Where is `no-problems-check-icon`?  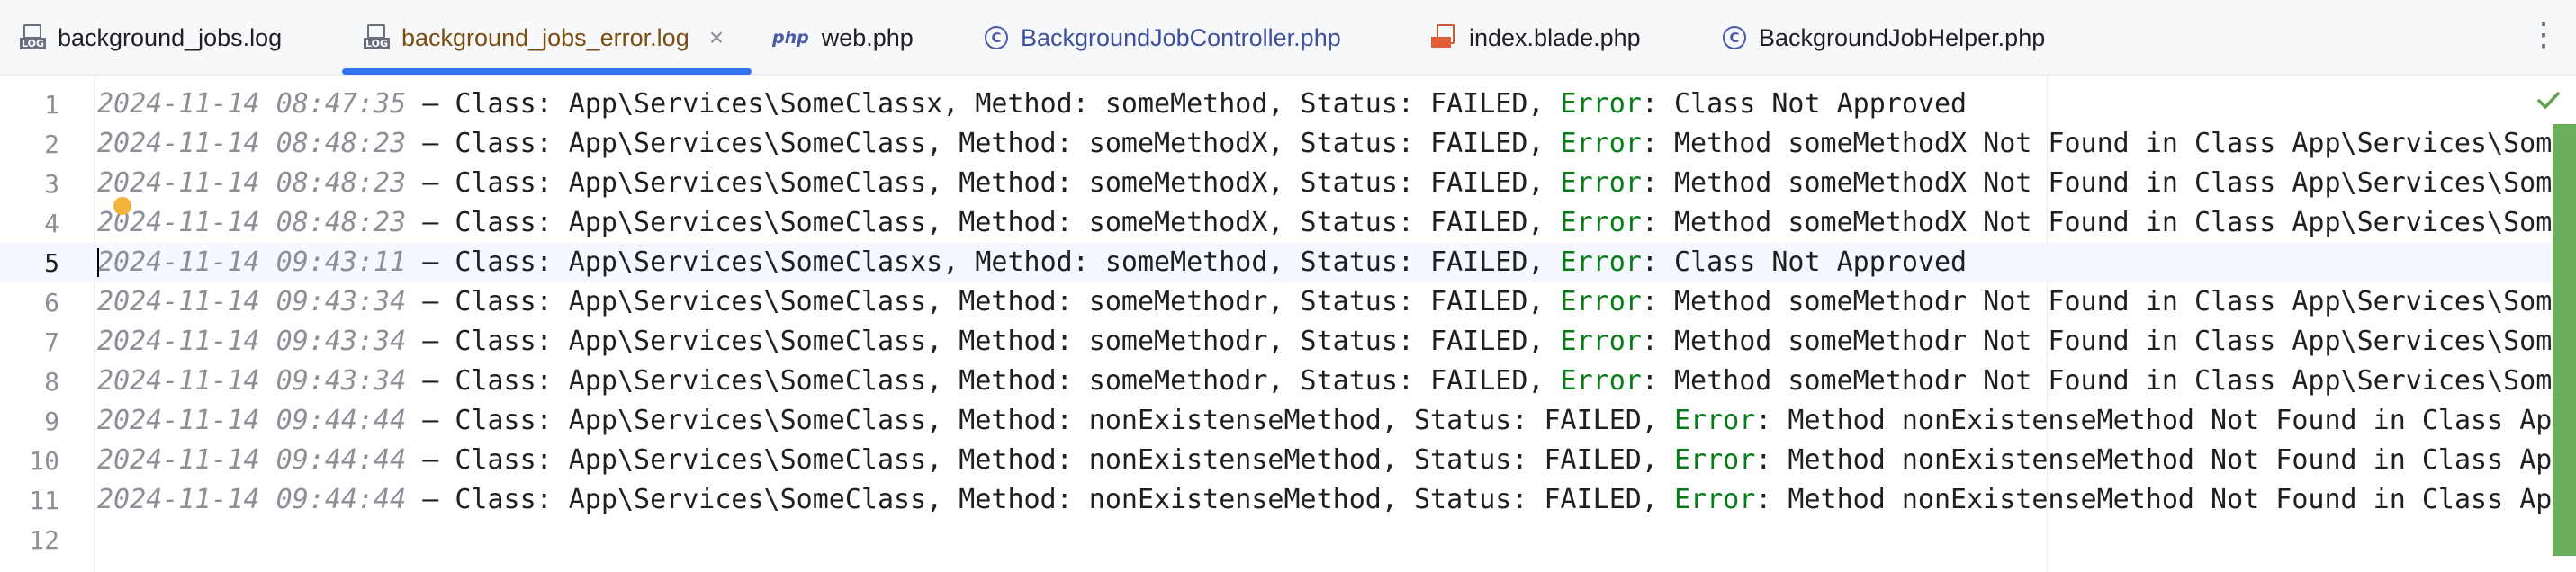
no-problems-check-icon is located at coordinates (2548, 99).